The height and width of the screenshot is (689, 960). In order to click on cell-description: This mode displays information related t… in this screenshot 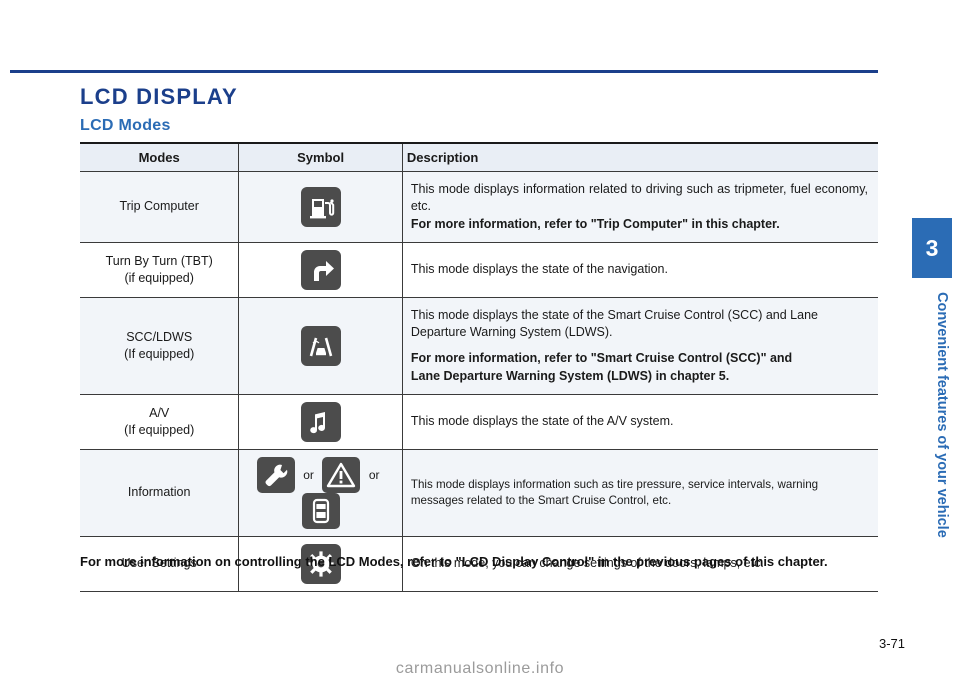, I will do `click(640, 207)`.